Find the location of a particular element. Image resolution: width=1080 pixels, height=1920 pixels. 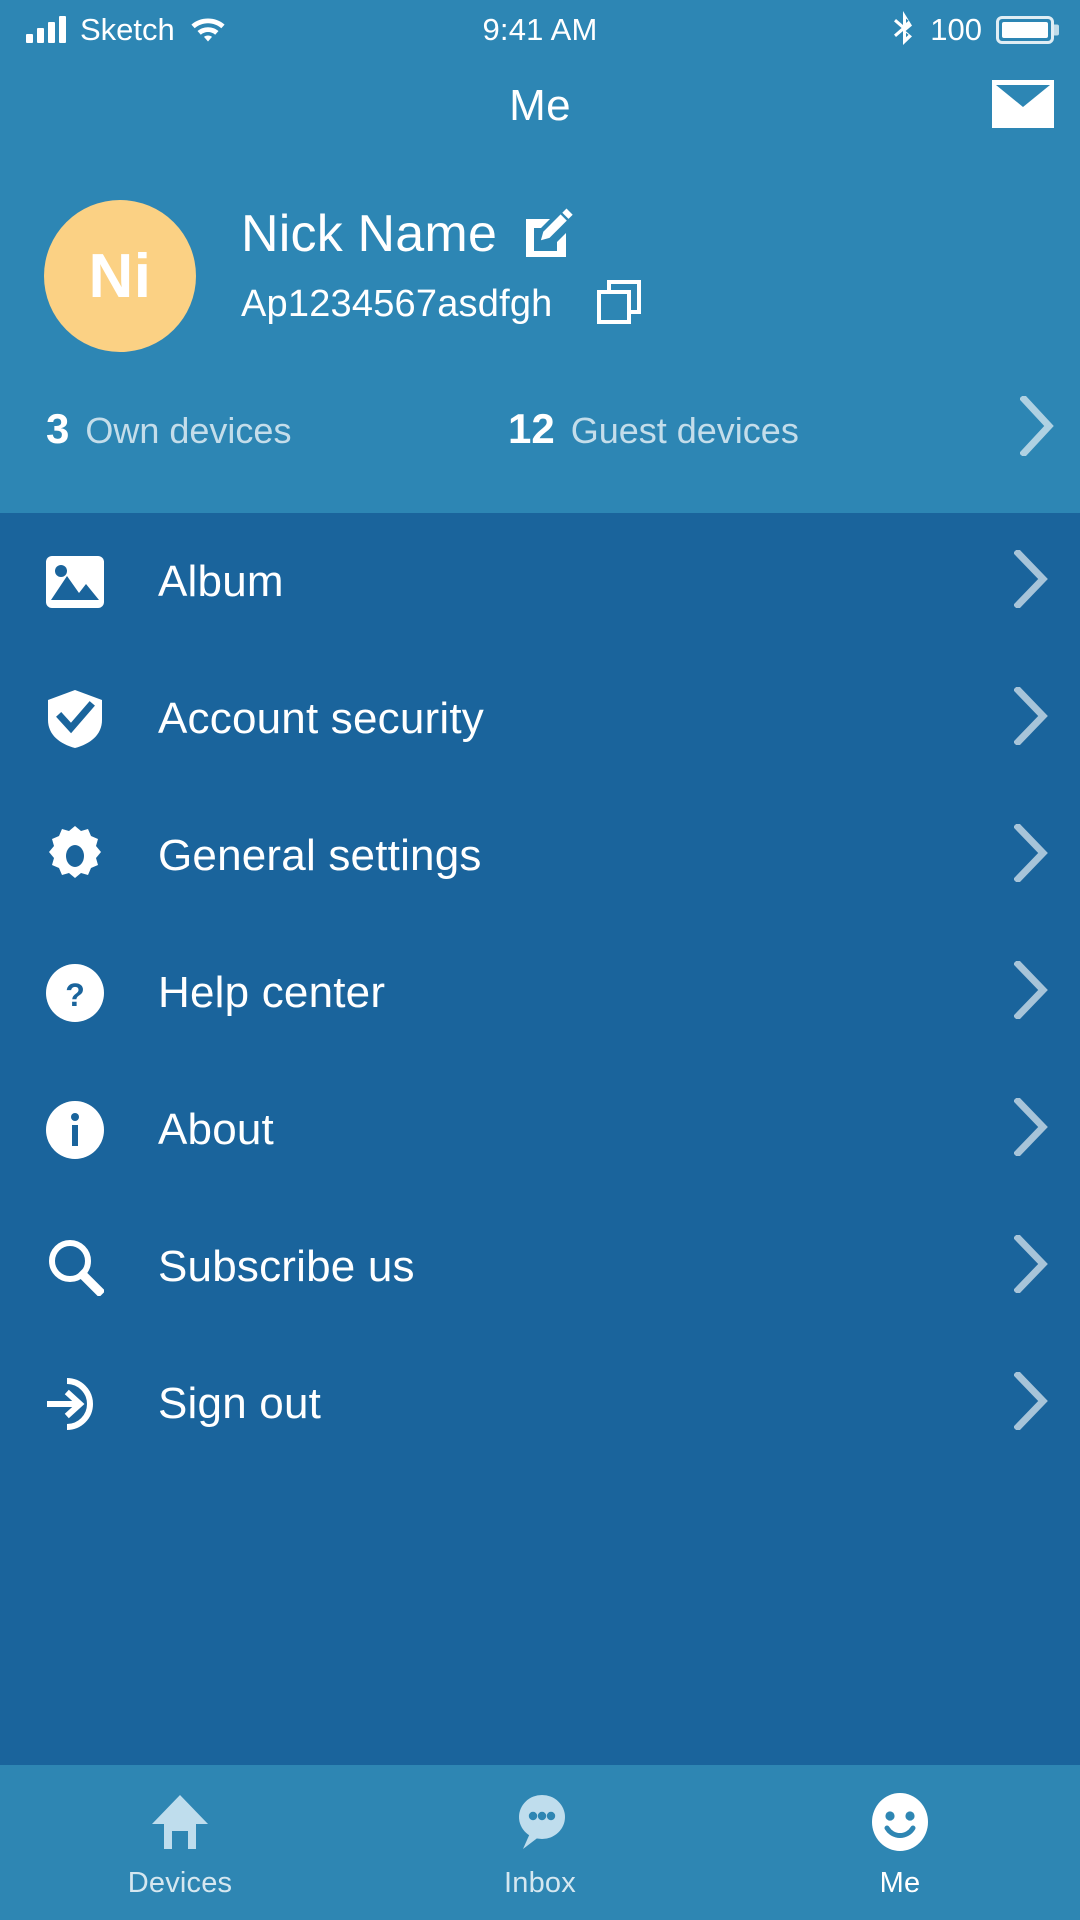

question-circle-icon: ? is located at coordinates (75, 993).